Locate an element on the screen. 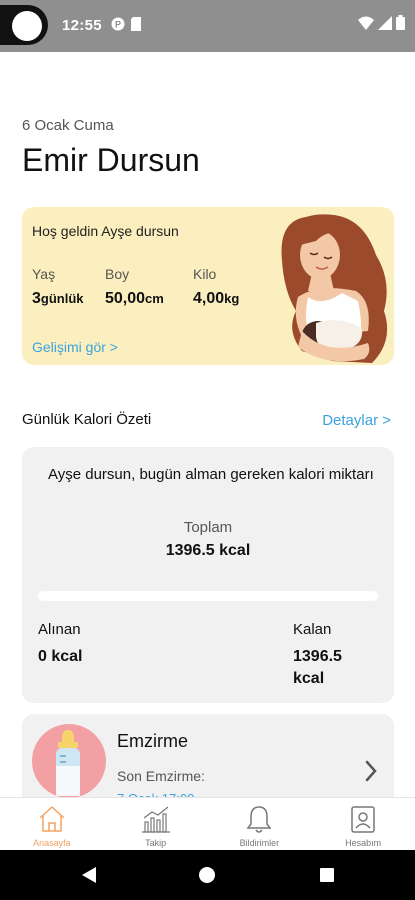 This screenshot has width=415, height=900. nav-item-home: Anasayfa is located at coordinates (52, 824).